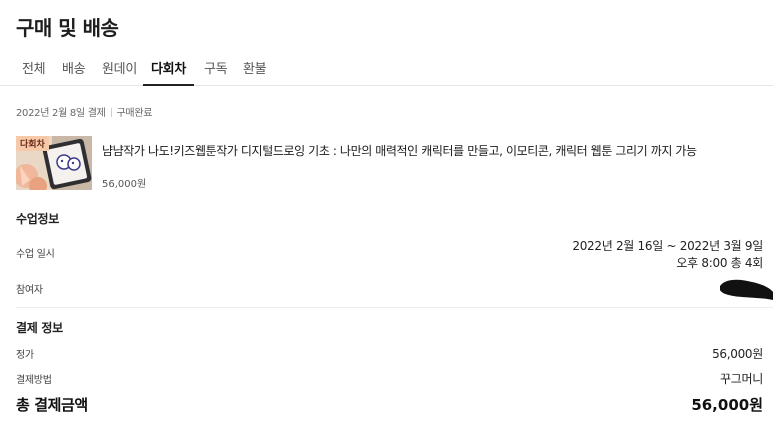 The width and height of the screenshot is (773, 426). What do you see at coordinates (168, 72) in the screenshot?
I see `tab-multi-session: 다회차` at bounding box center [168, 72].